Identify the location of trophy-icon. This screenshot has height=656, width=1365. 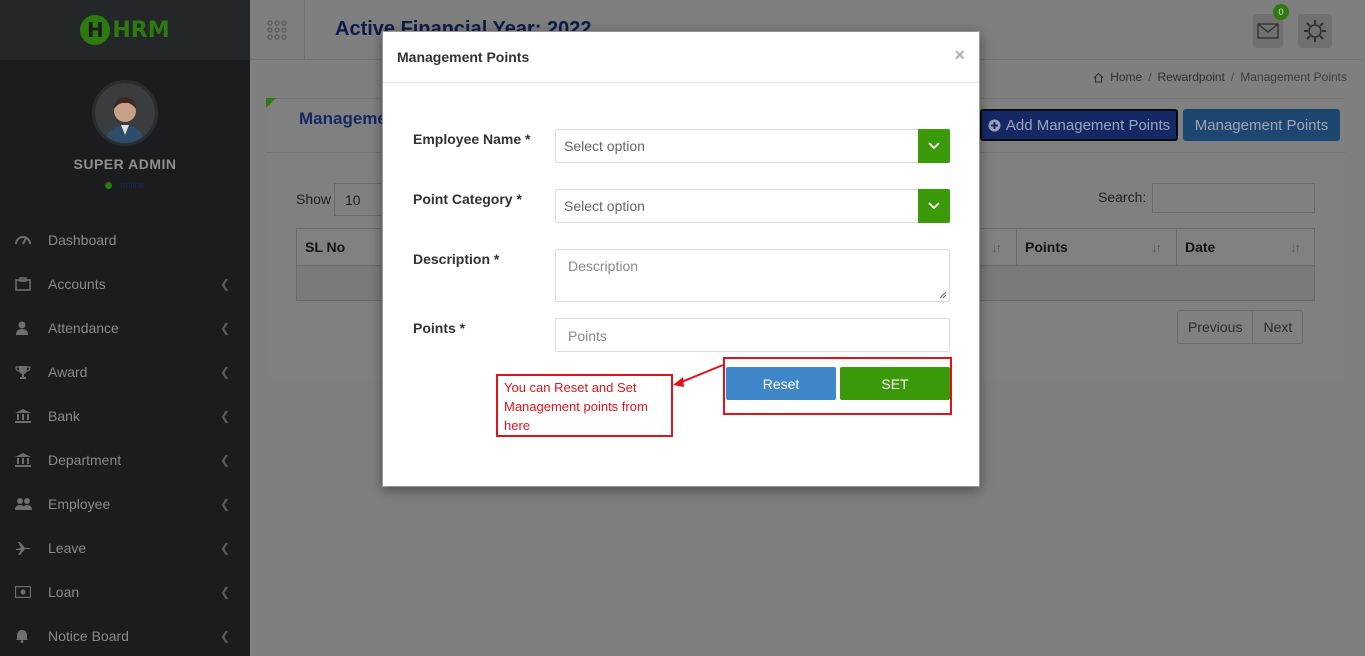
(25, 372).